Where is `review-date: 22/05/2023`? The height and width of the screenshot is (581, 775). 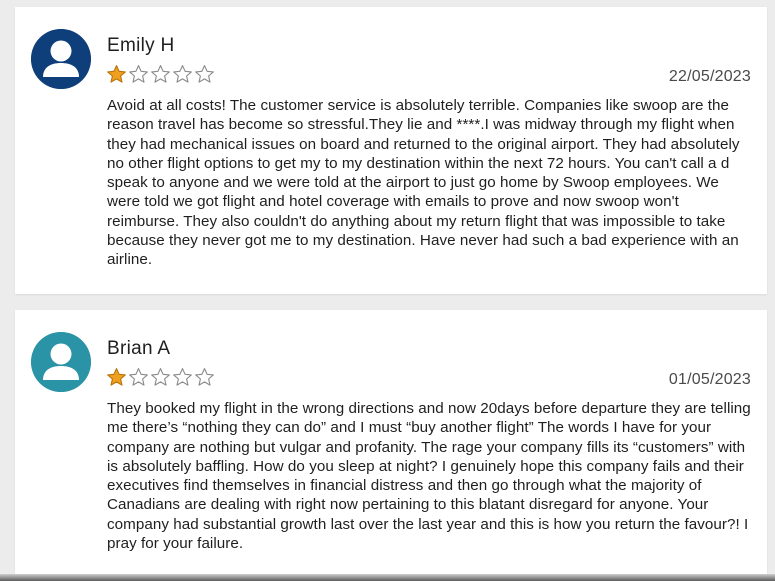
review-date: 22/05/2023 is located at coordinates (709, 76).